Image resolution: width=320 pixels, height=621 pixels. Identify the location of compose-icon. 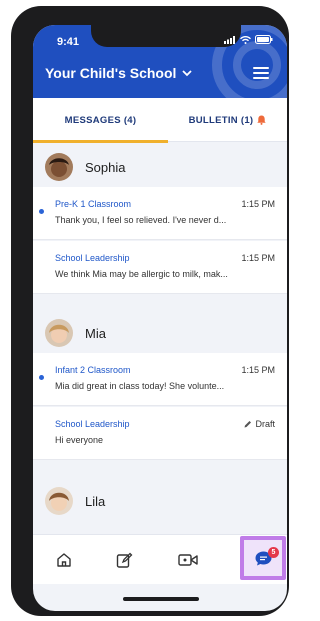
(124, 560).